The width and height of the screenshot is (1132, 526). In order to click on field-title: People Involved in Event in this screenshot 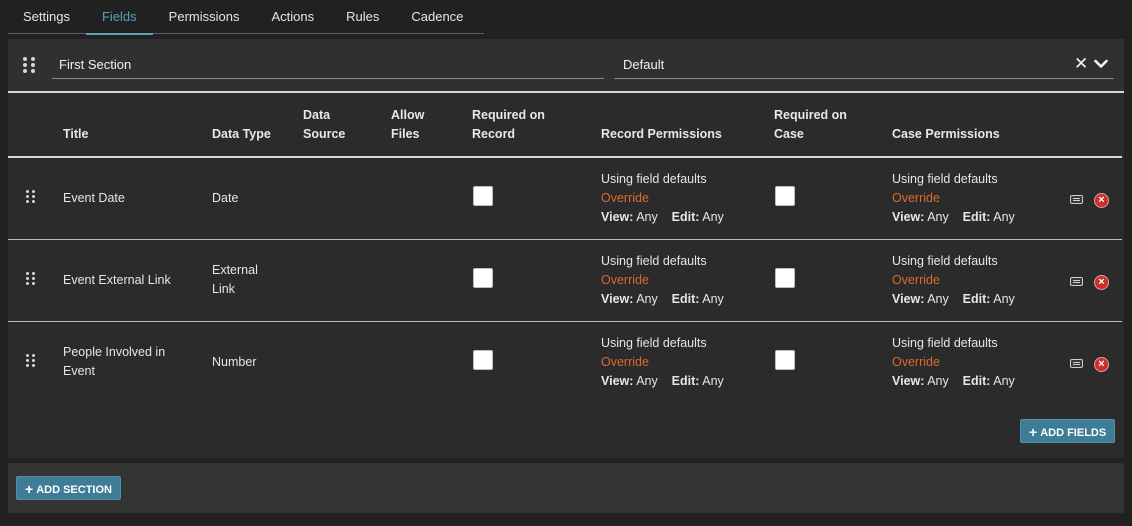, I will do `click(114, 361)`.